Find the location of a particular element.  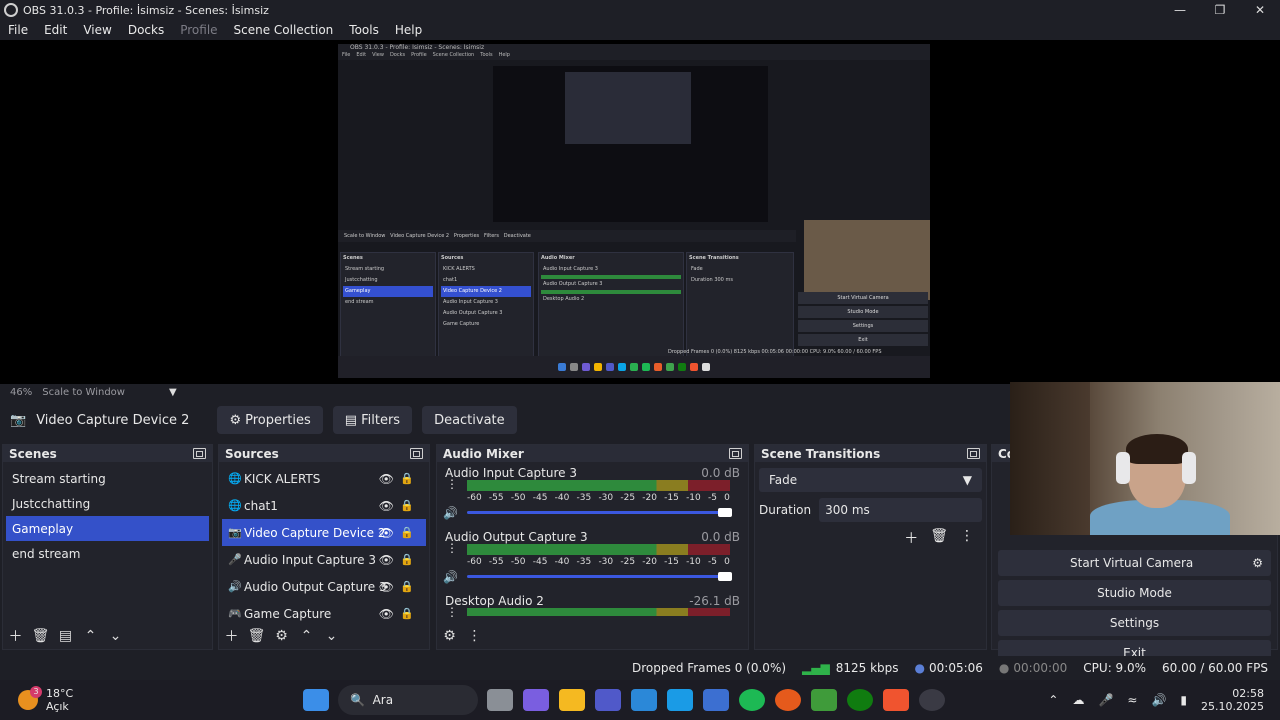

source-item-selected: 📷 Video Capture Device 2 👁 🔒 is located at coordinates (324, 532).